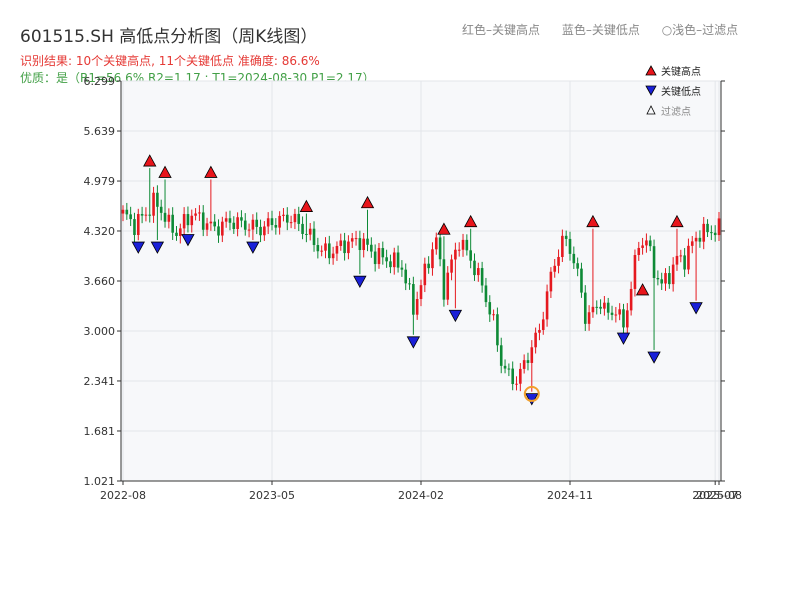  What do you see at coordinates (719, 495) in the screenshot?
I see `x-tick-label: 2025-08` at bounding box center [719, 495].